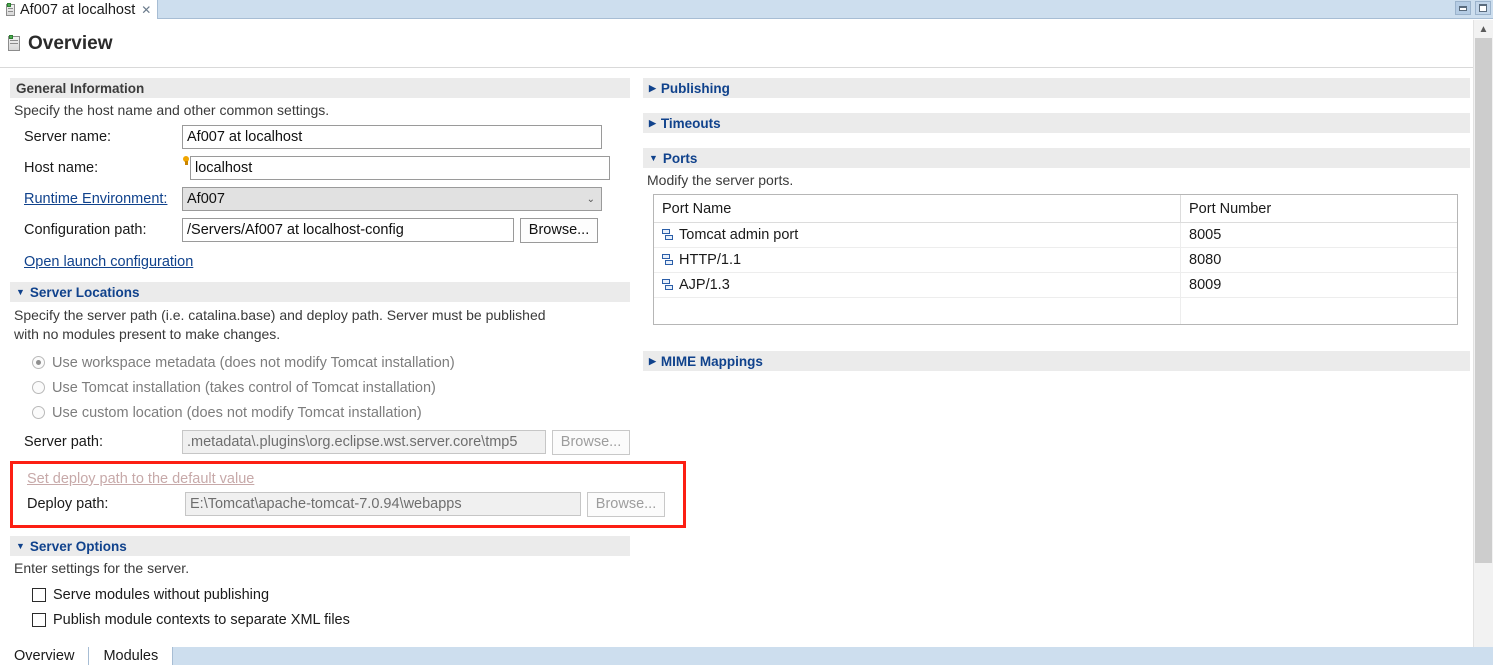  What do you see at coordinates (108, 262) in the screenshot?
I see `open-launch-configuration-link: Open launch configuration` at bounding box center [108, 262].